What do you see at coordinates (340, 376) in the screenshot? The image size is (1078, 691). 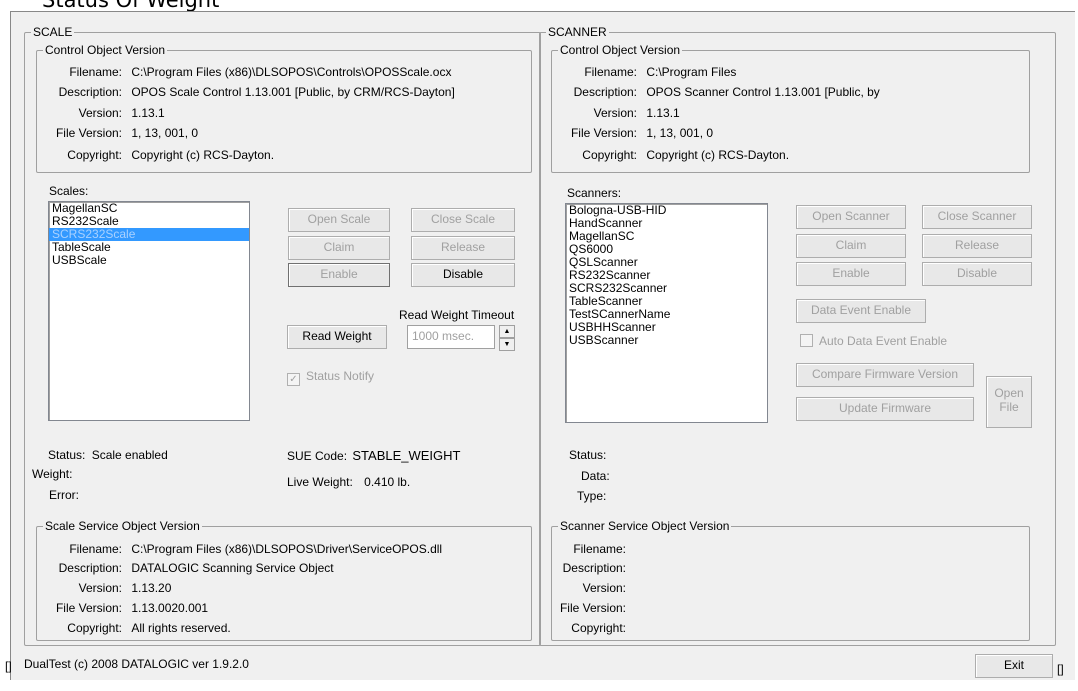 I see `status-notify-label: Status Notify` at bounding box center [340, 376].